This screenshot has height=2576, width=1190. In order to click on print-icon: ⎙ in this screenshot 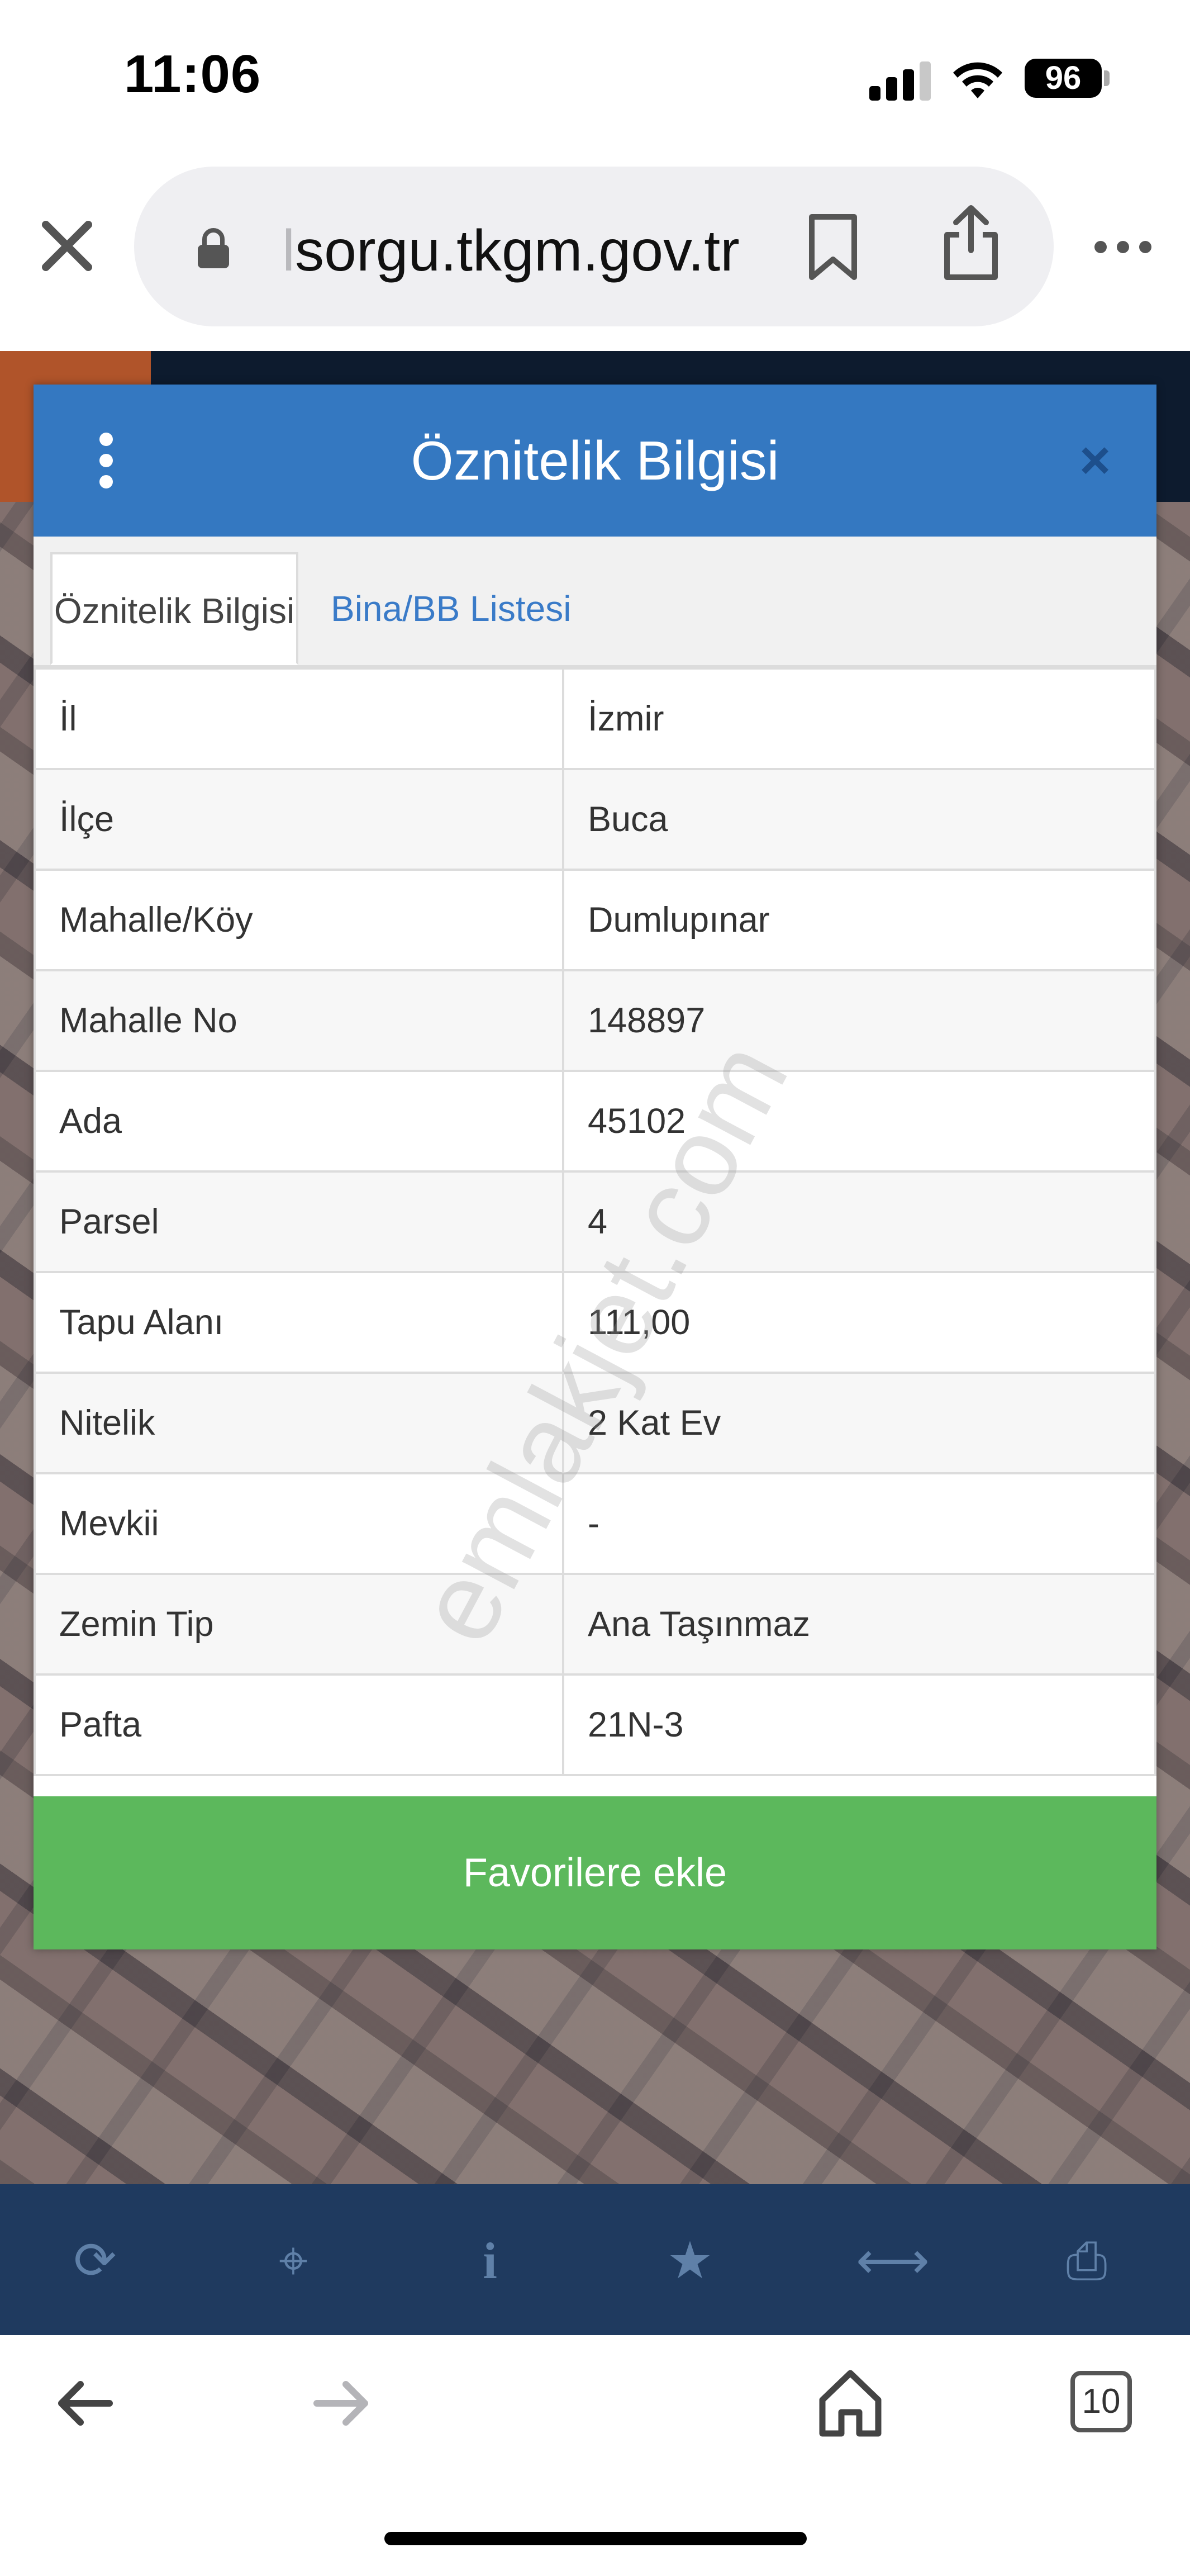, I will do `click(1086, 2261)`.